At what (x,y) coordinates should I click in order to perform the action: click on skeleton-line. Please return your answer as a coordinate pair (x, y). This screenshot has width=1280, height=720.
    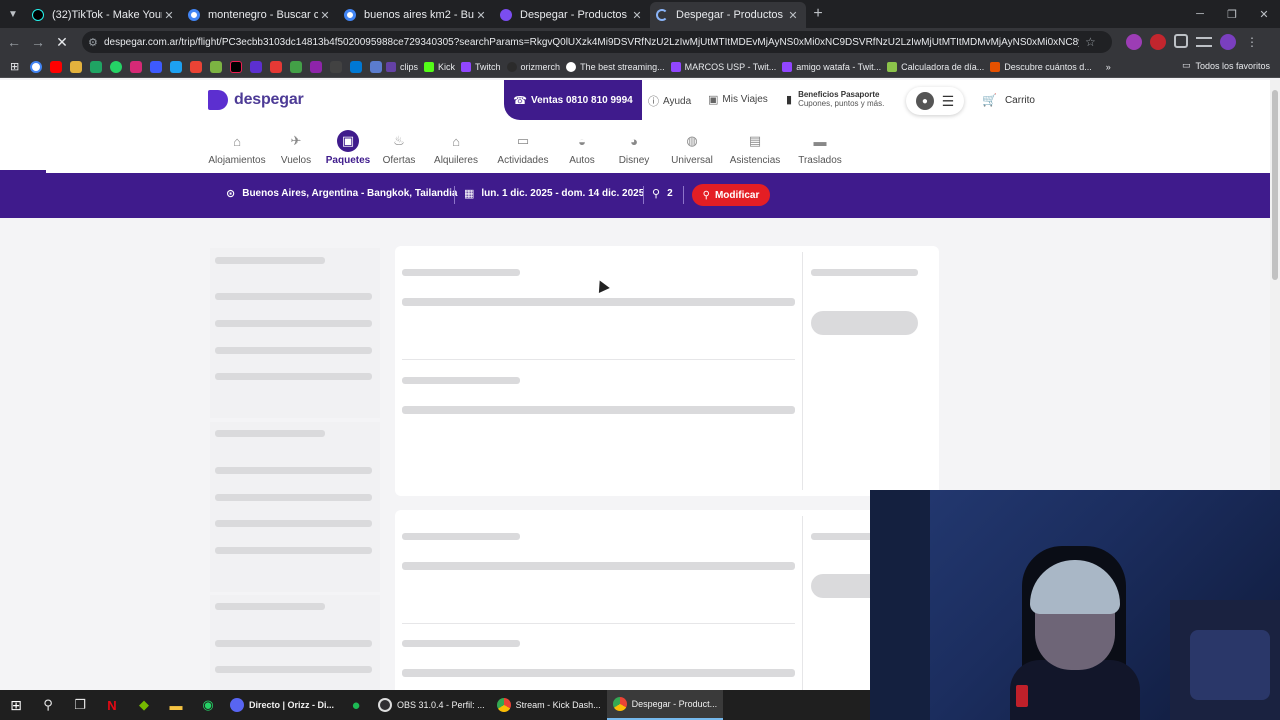
    Looking at the image, I should click on (461, 643).